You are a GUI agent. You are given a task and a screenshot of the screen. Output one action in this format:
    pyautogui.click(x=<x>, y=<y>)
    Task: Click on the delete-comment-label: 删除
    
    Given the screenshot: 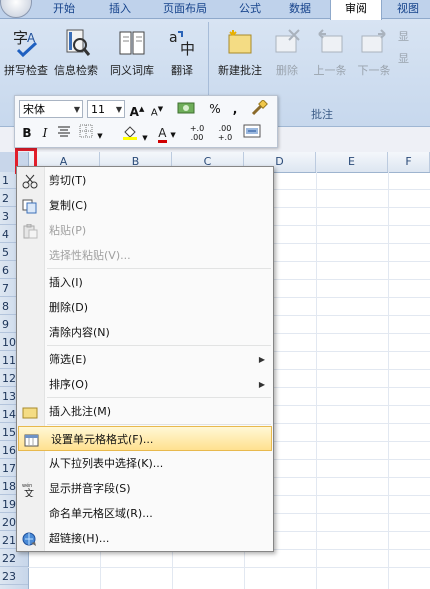 What is the action you would take?
    pyautogui.click(x=287, y=70)
    